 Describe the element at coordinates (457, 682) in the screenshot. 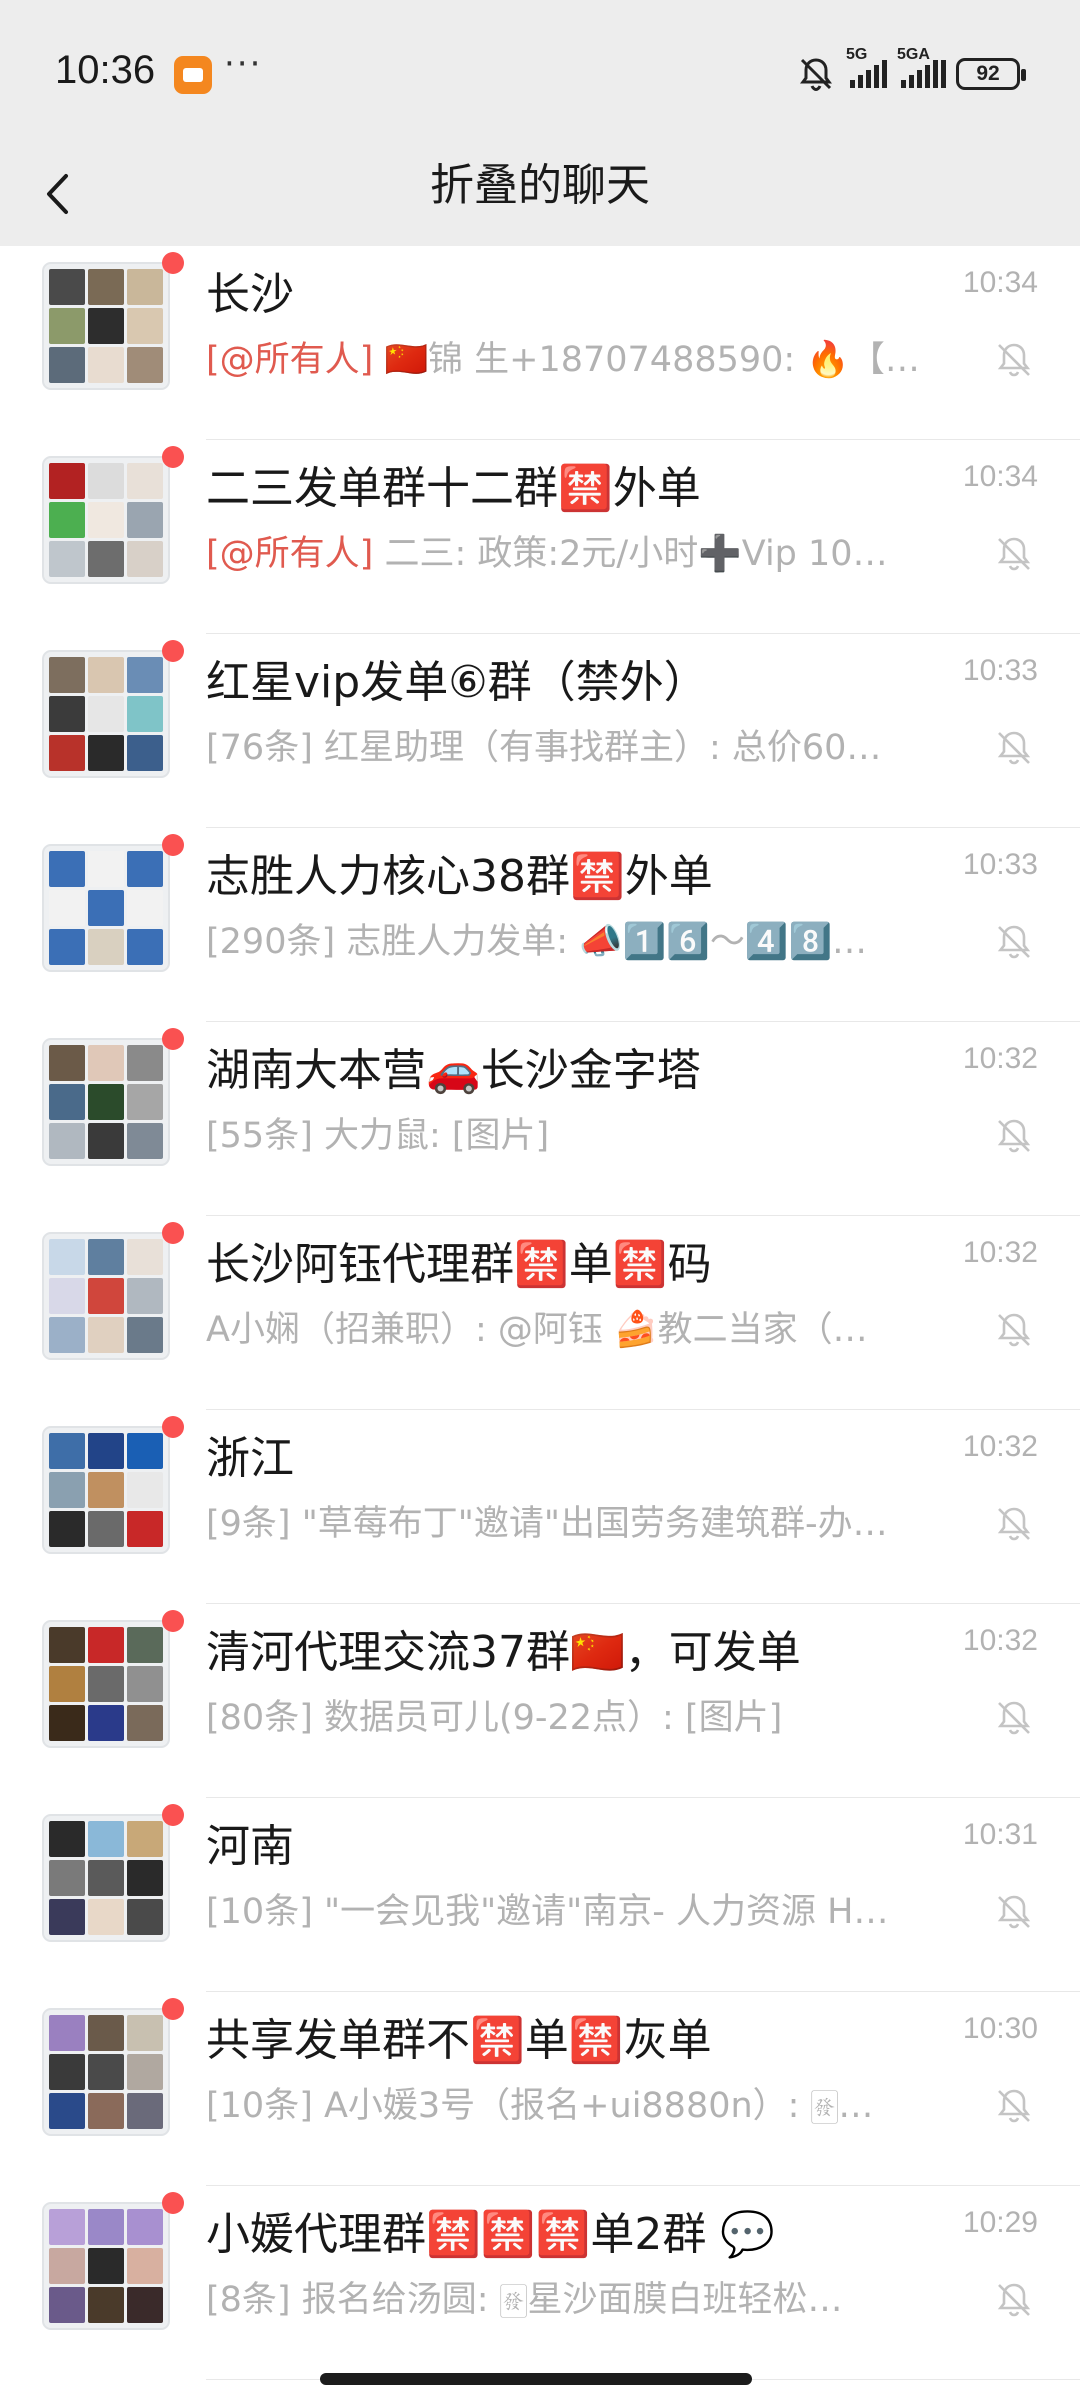

I see `chat-title: 红星vip发单⑥群（禁外）` at that location.